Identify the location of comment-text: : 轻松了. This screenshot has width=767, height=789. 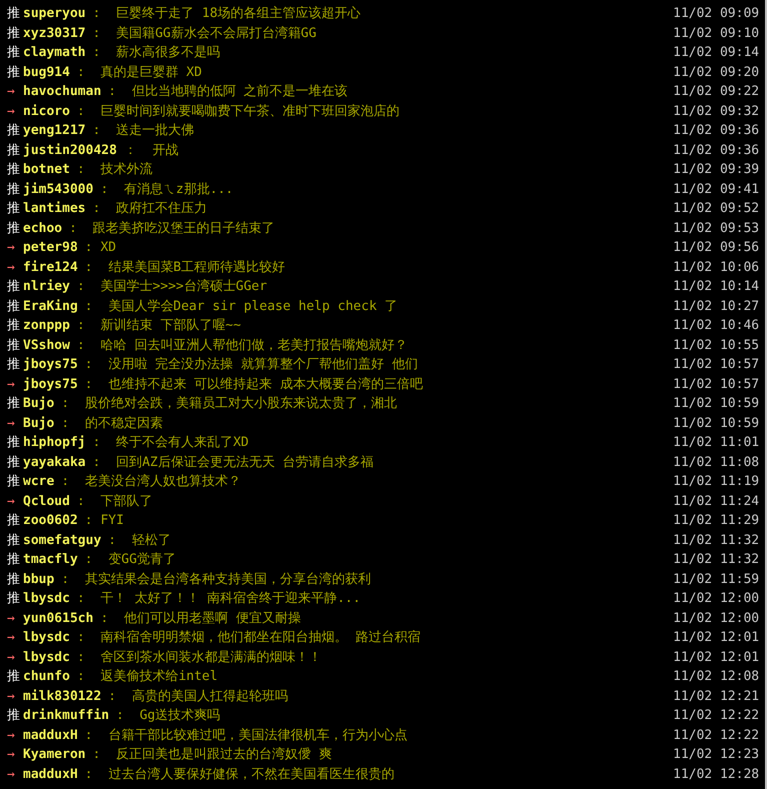
(139, 541).